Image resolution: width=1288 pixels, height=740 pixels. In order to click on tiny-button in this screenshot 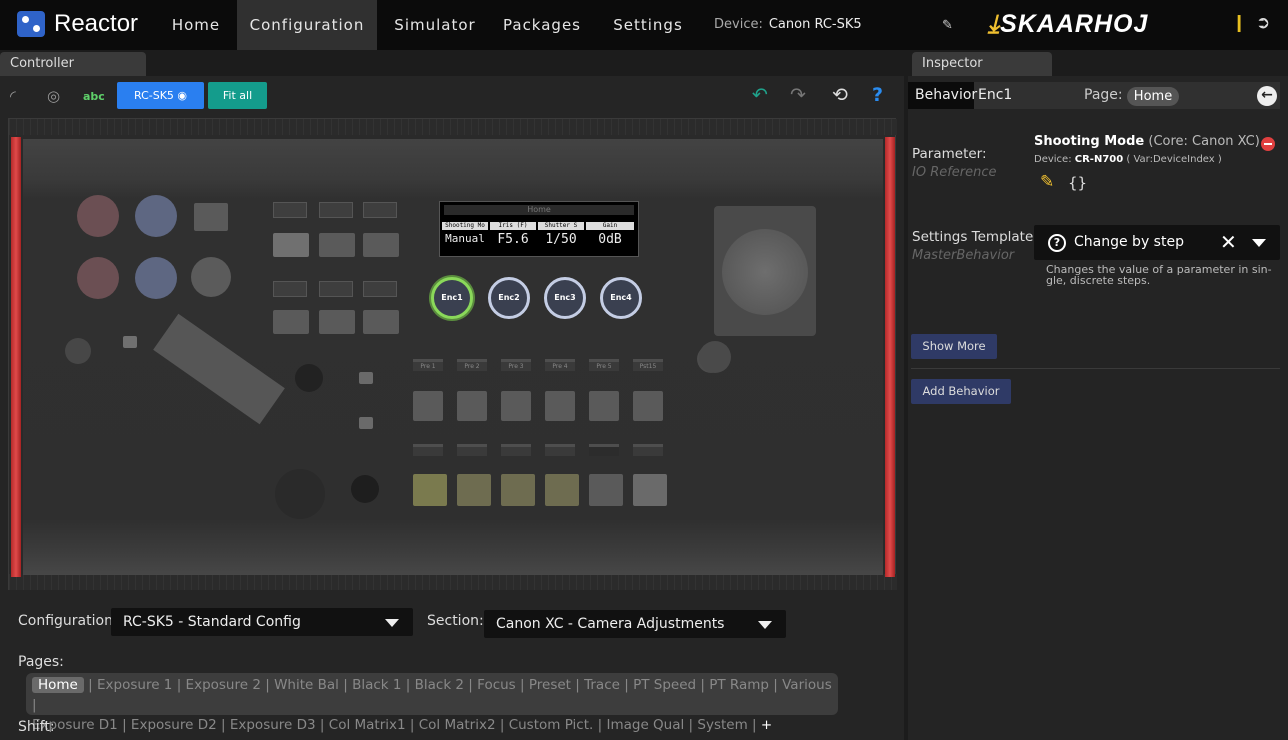, I will do `click(130, 342)`.